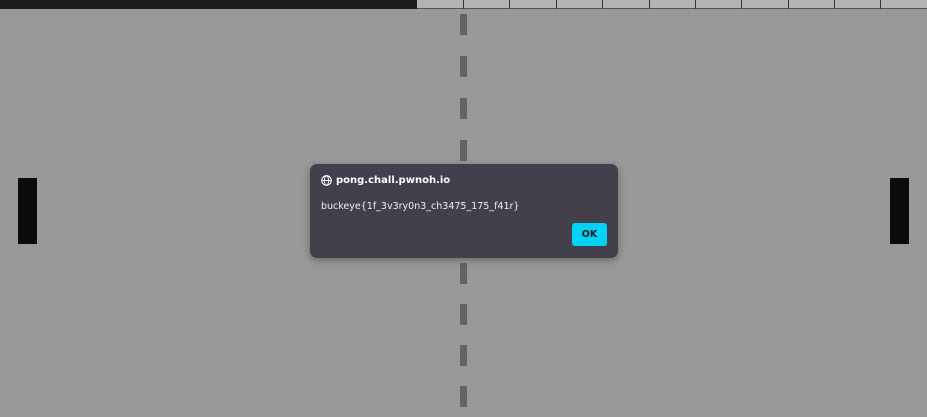 This screenshot has height=417, width=927. Describe the element at coordinates (589, 234) in the screenshot. I see `ok-button: OK` at that location.